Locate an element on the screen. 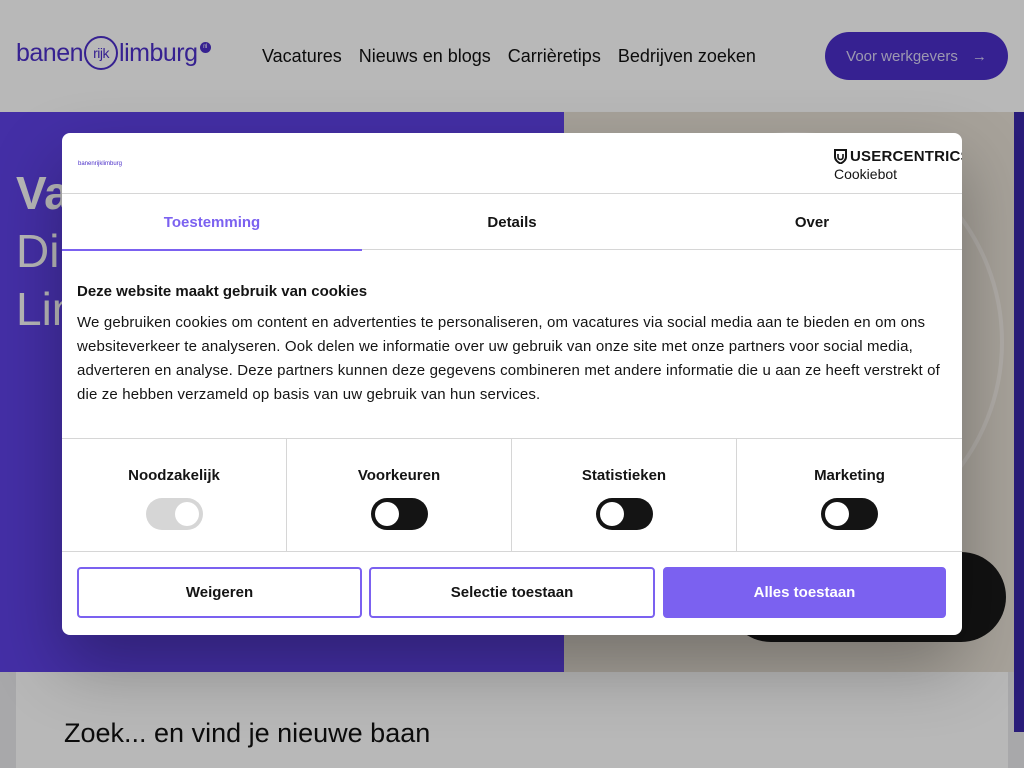 Image resolution: width=1024 pixels, height=768 pixels. category-marketing: Marketing is located at coordinates (849, 495).